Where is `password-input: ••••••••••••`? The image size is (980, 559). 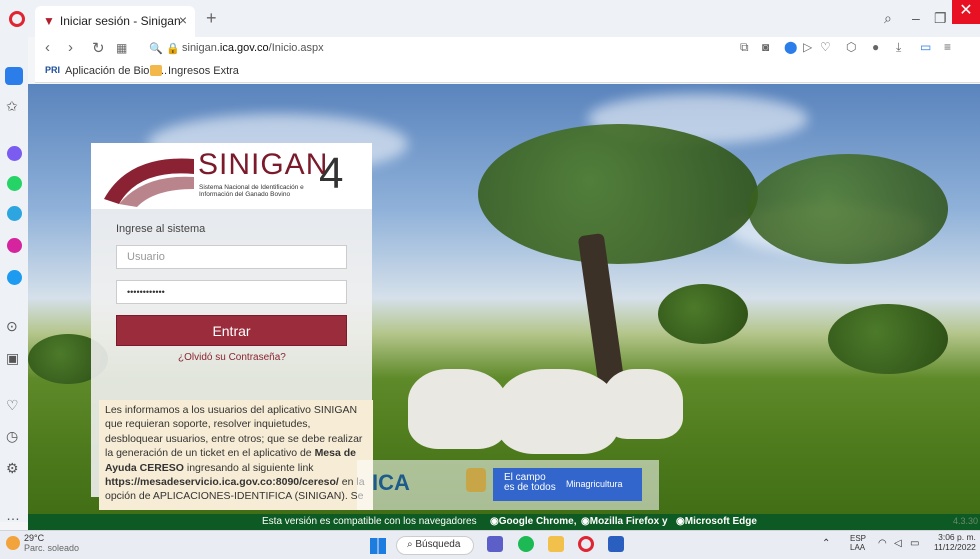 password-input: •••••••••••• is located at coordinates (231, 292).